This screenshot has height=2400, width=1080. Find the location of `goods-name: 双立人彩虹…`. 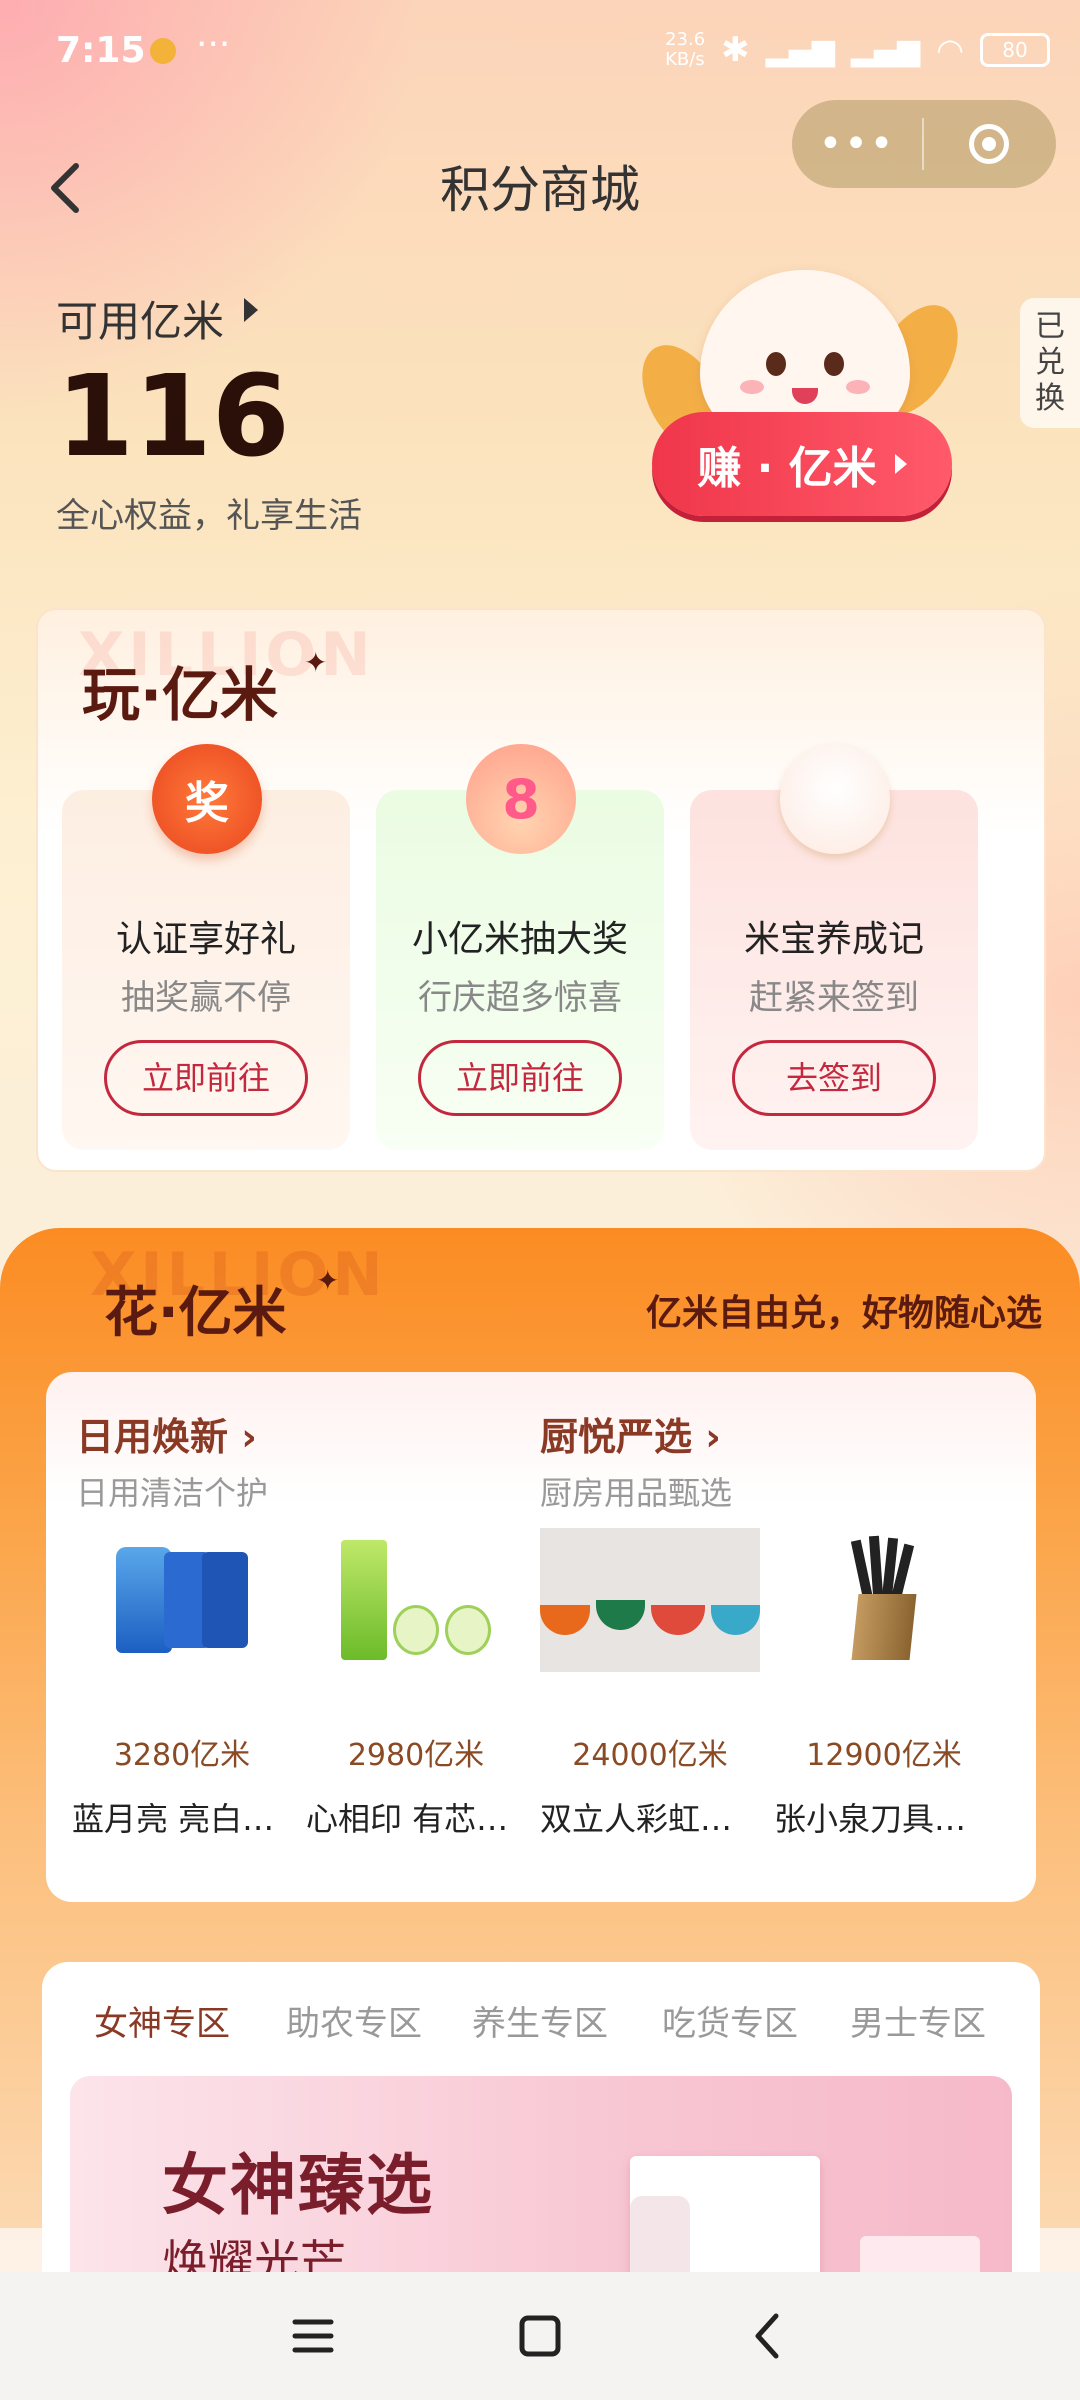

goods-name: 双立人彩虹… is located at coordinates (636, 1819).